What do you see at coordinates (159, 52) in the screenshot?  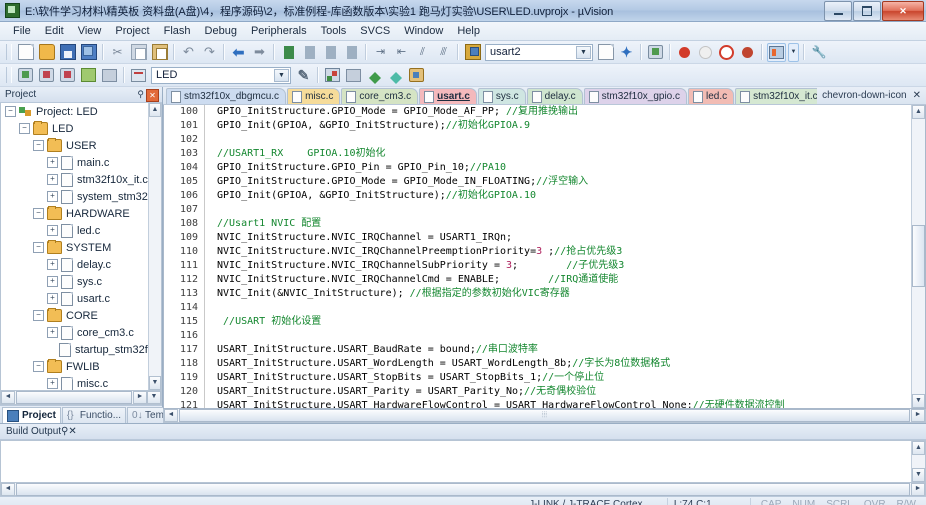 I see `paste-button` at bounding box center [159, 52].